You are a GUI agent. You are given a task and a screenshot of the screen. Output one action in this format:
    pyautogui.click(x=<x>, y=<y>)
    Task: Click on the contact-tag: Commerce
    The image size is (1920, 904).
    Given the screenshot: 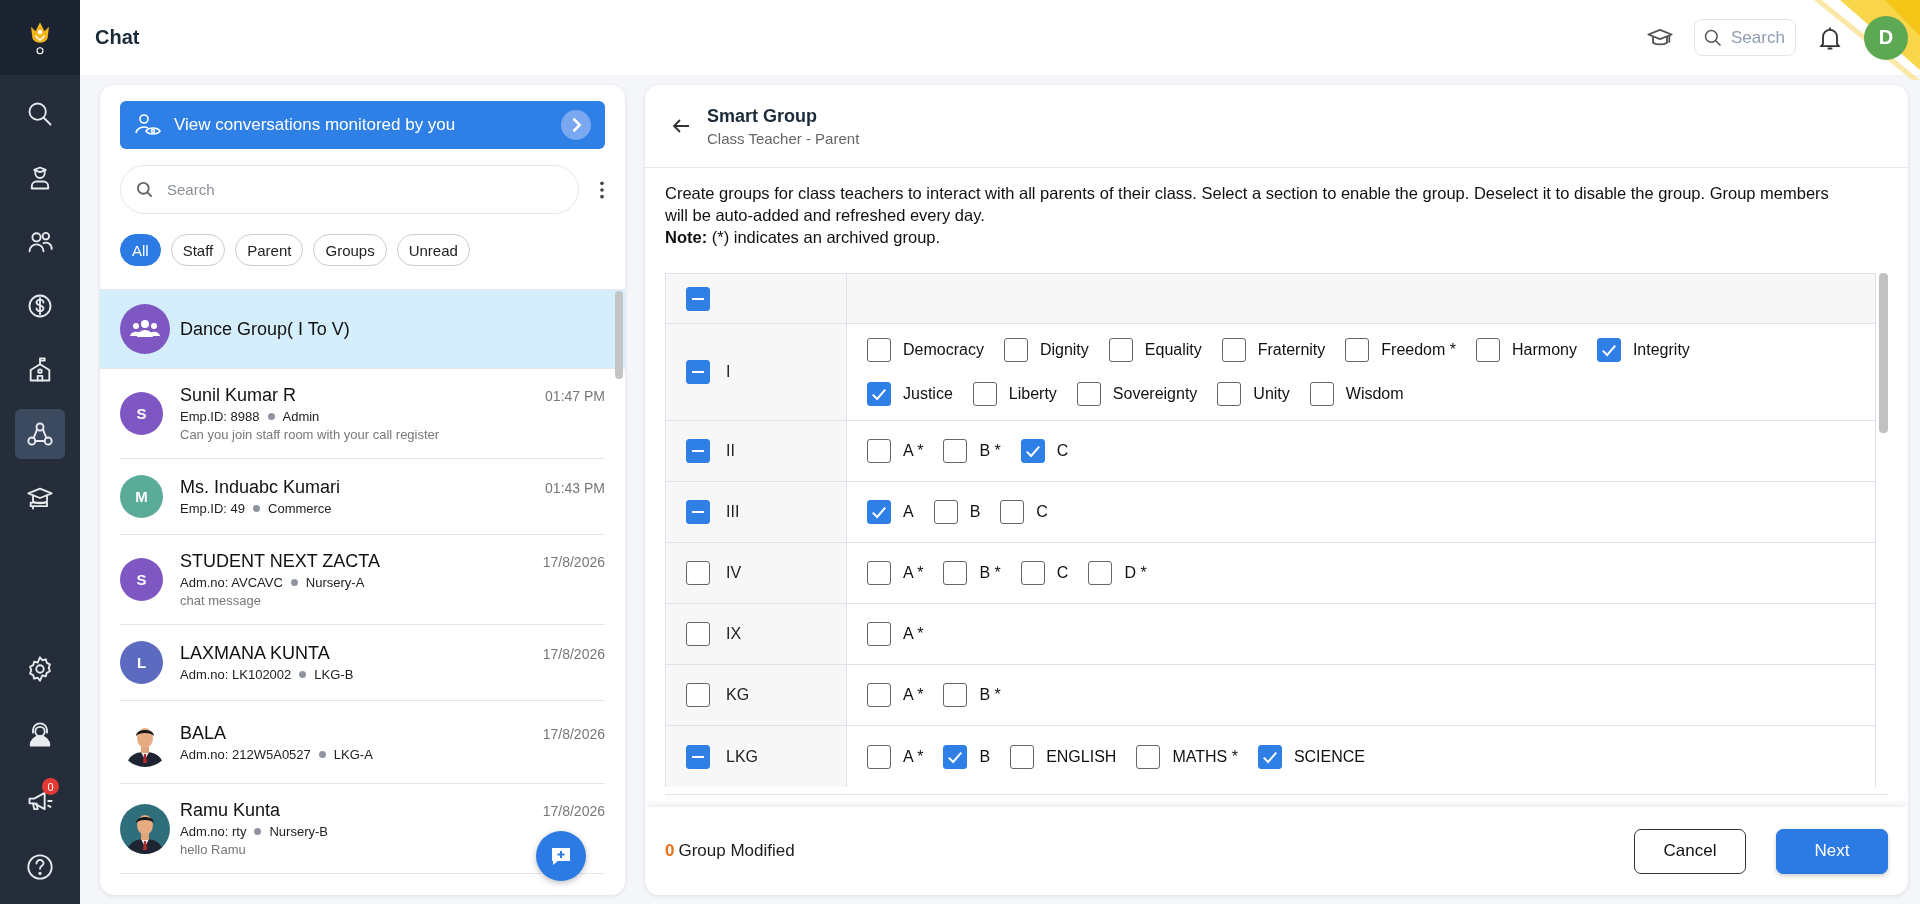 What is the action you would take?
    pyautogui.click(x=300, y=508)
    